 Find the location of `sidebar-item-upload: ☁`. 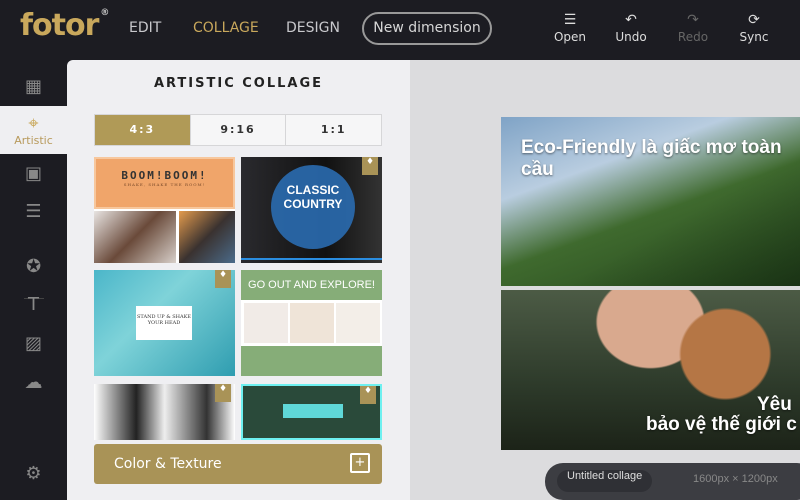

sidebar-item-upload: ☁ is located at coordinates (33, 382).